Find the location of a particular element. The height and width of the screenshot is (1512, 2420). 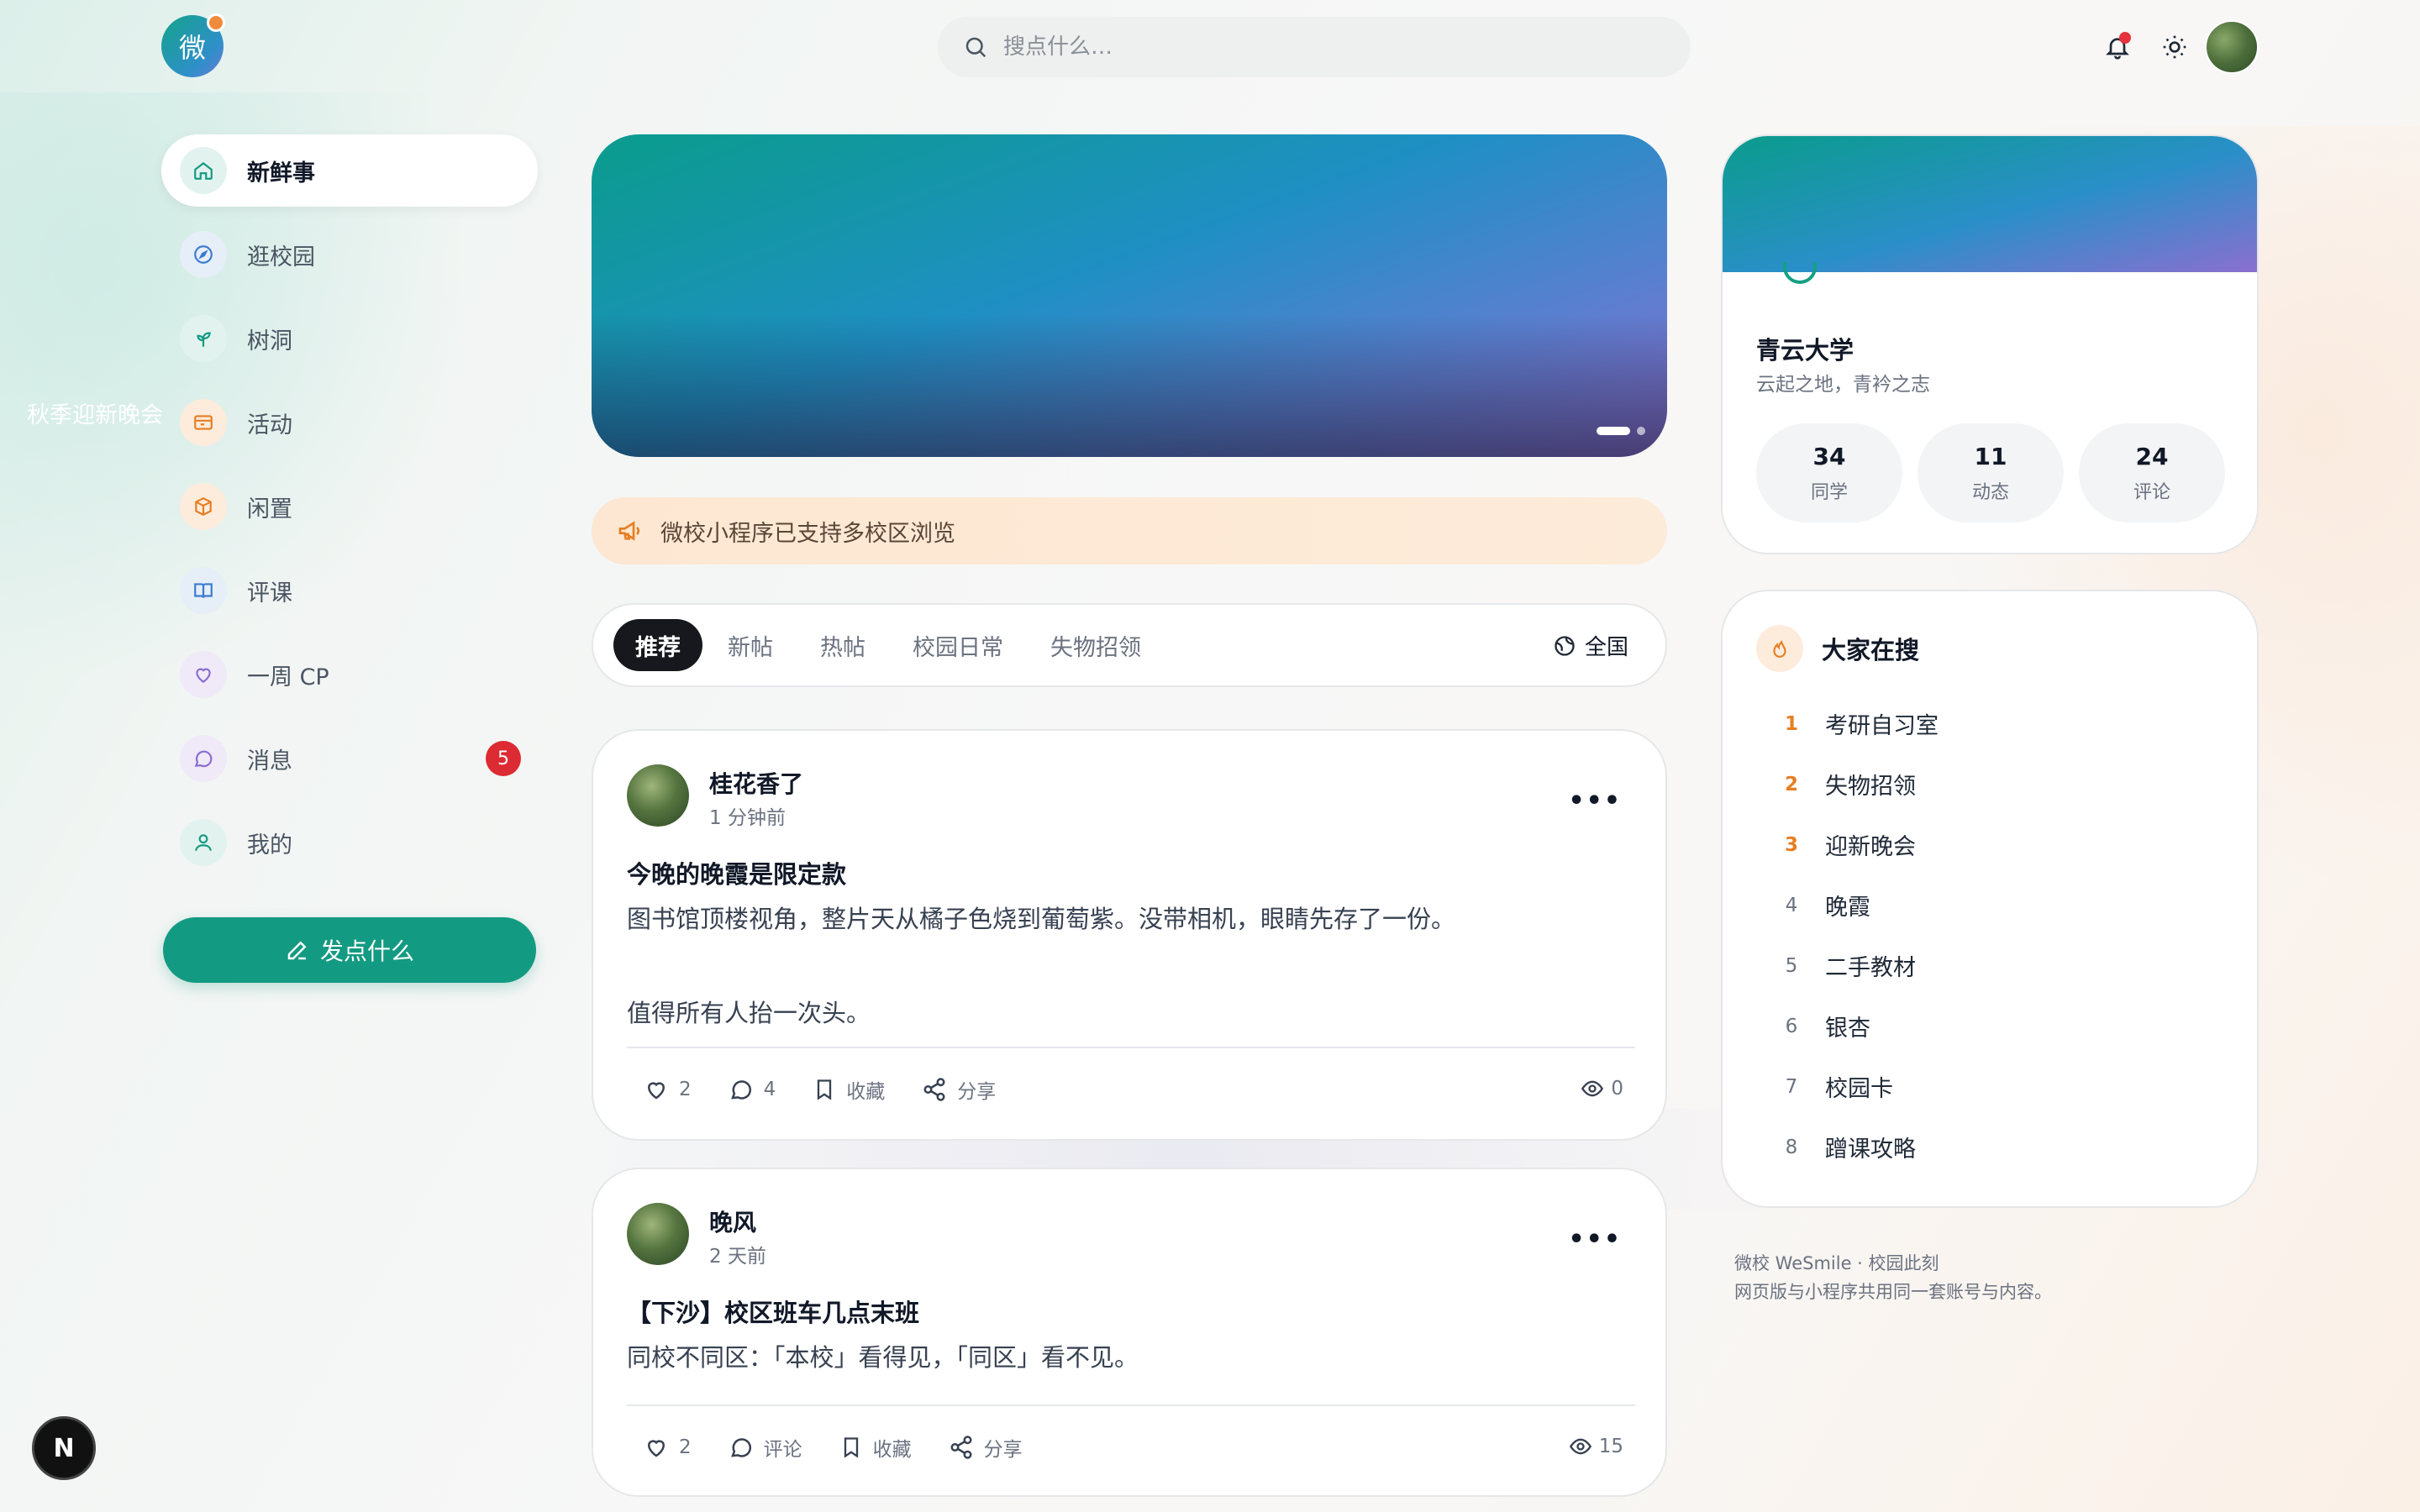

school-cover is located at coordinates (1990, 204).